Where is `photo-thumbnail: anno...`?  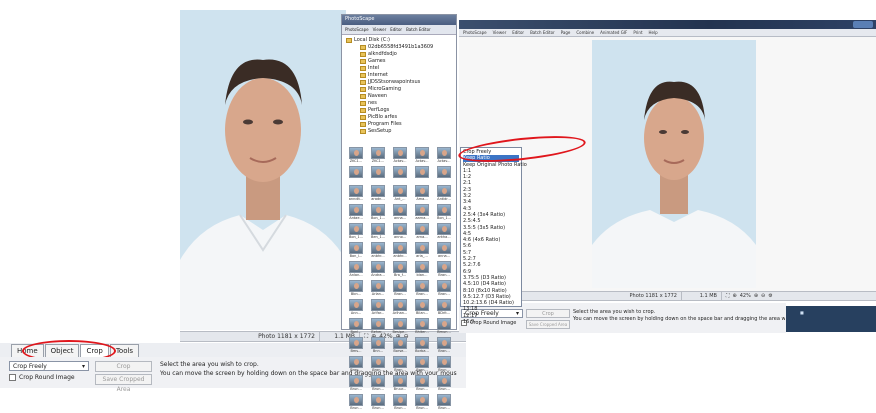
photo-thumbnail: anno... is located at coordinates (400, 231).